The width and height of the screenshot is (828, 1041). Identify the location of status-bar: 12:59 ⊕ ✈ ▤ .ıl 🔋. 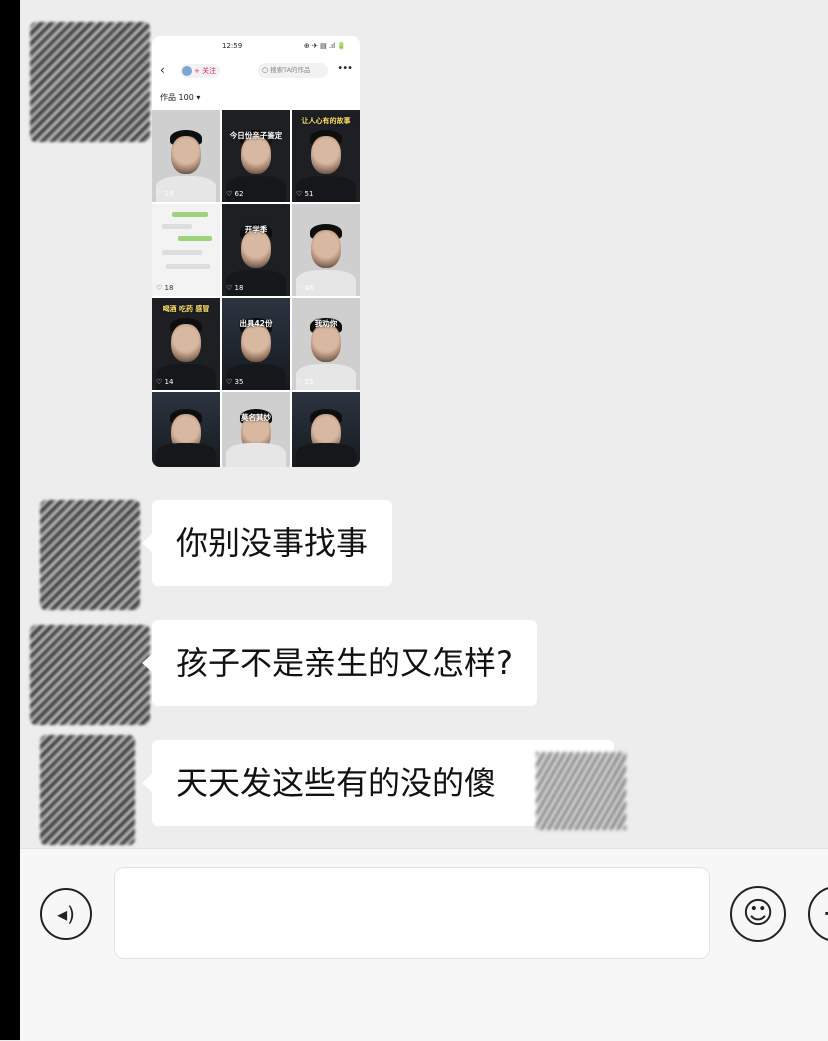
(256, 47).